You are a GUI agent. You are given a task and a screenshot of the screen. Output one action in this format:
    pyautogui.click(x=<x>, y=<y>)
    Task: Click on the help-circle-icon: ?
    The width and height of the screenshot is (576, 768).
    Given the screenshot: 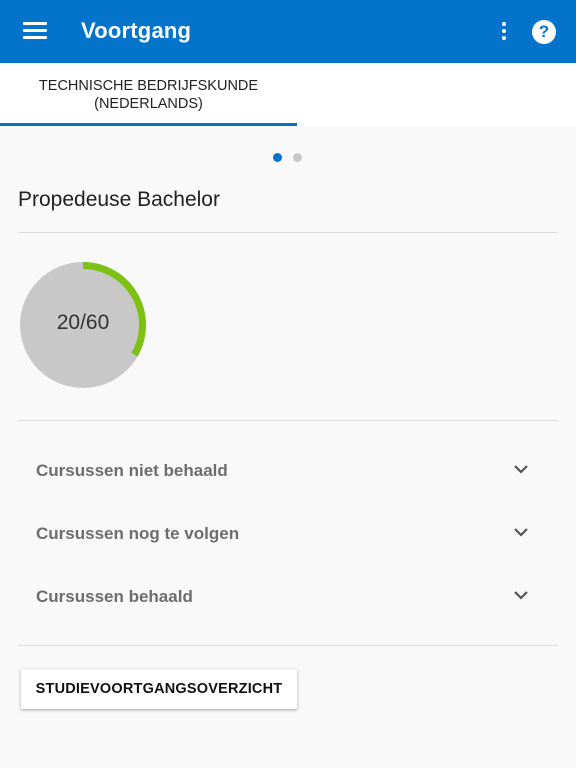 What is the action you would take?
    pyautogui.click(x=544, y=32)
    